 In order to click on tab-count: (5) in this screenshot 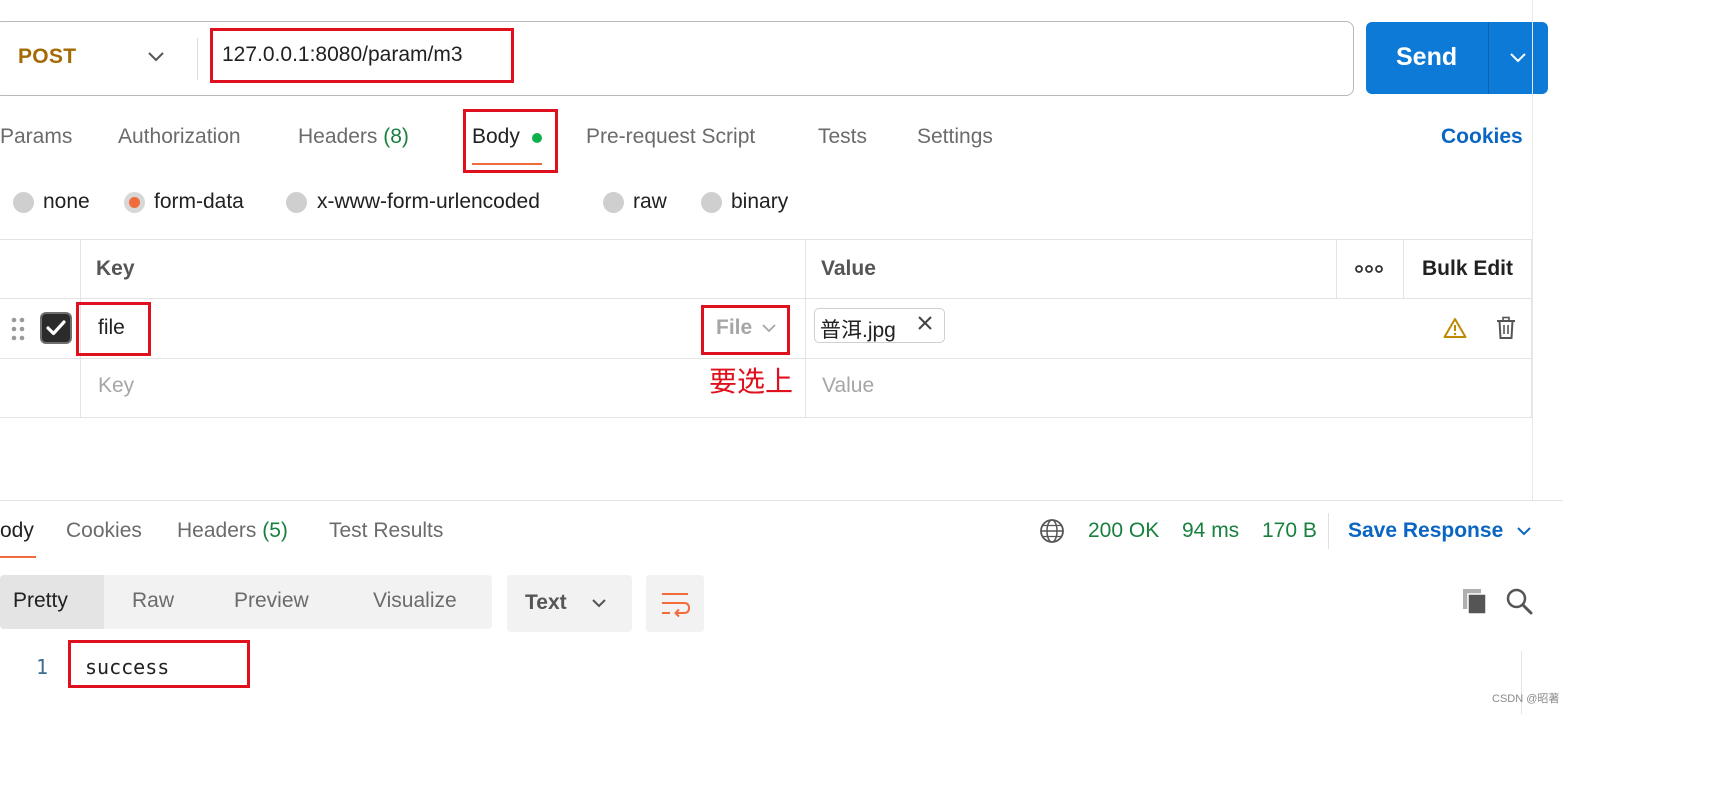, I will do `click(275, 530)`.